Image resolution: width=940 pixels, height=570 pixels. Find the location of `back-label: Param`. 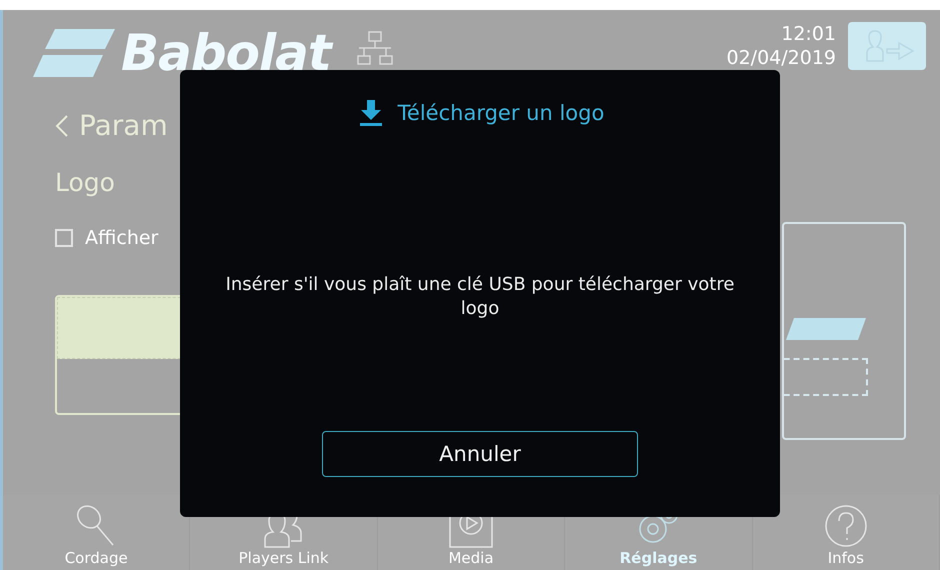

back-label: Param is located at coordinates (123, 125).